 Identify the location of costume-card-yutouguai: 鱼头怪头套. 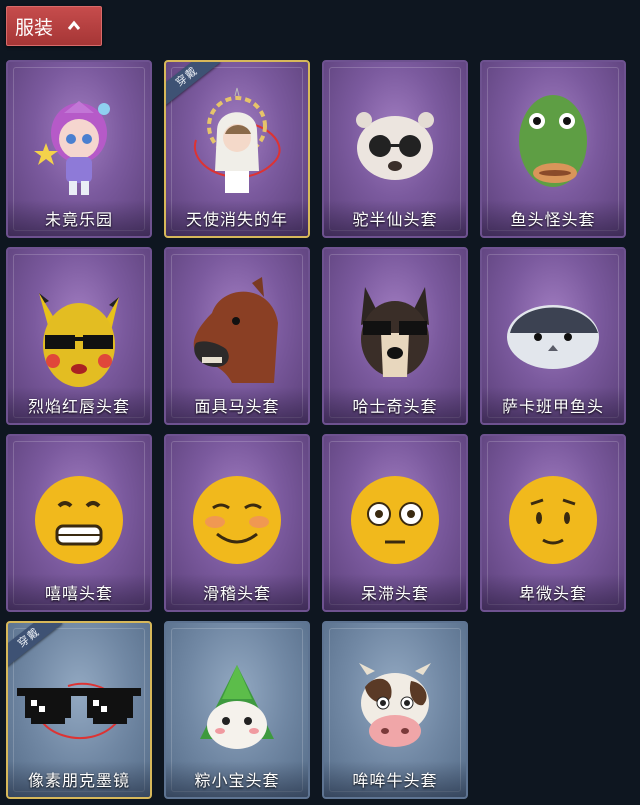
(553, 149).